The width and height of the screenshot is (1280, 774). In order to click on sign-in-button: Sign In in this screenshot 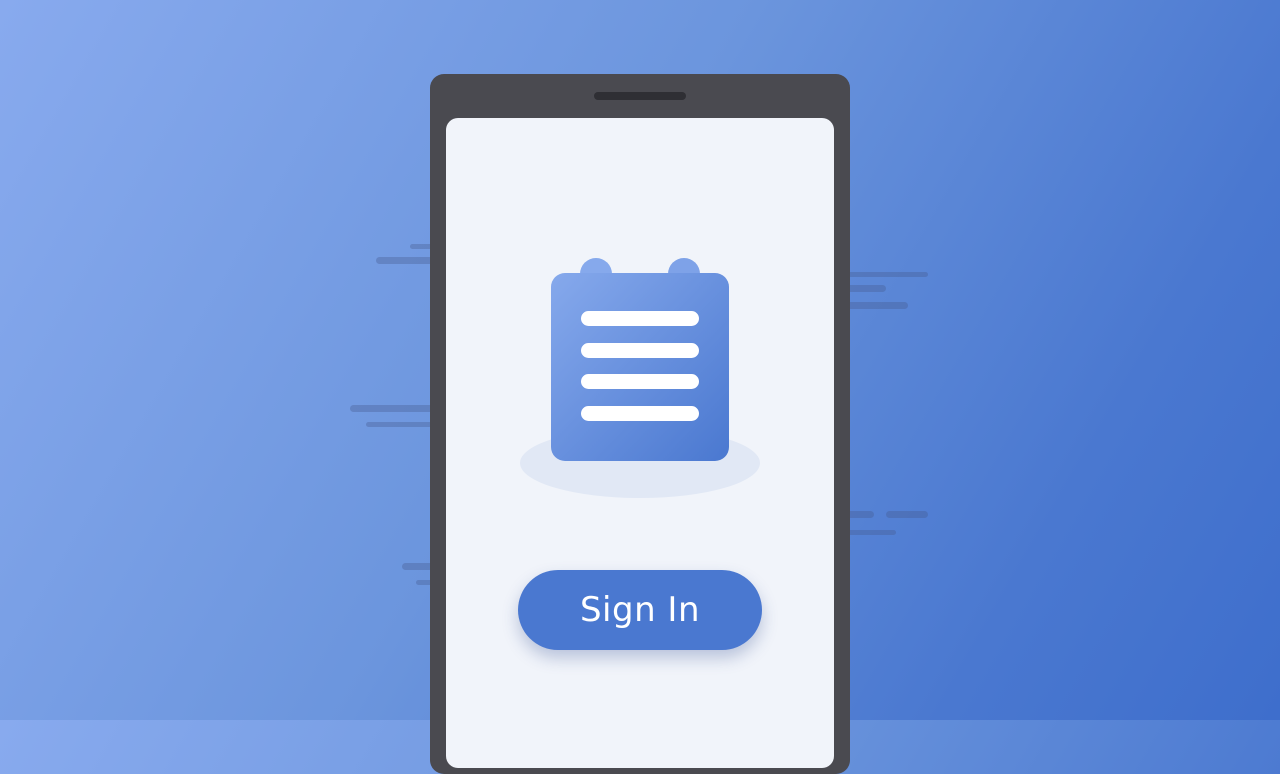, I will do `click(640, 610)`.